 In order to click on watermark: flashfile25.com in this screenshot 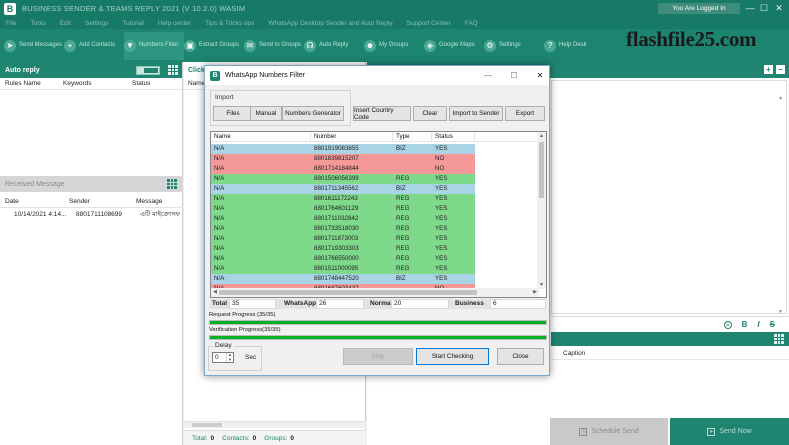, I will do `click(691, 39)`.